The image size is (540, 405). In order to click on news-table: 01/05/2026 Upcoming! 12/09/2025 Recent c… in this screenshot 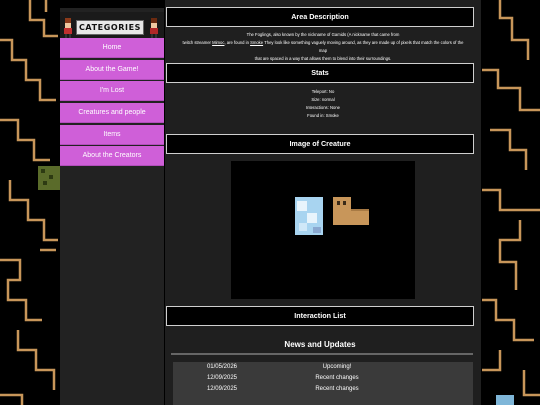, I will do `click(323, 383)`.